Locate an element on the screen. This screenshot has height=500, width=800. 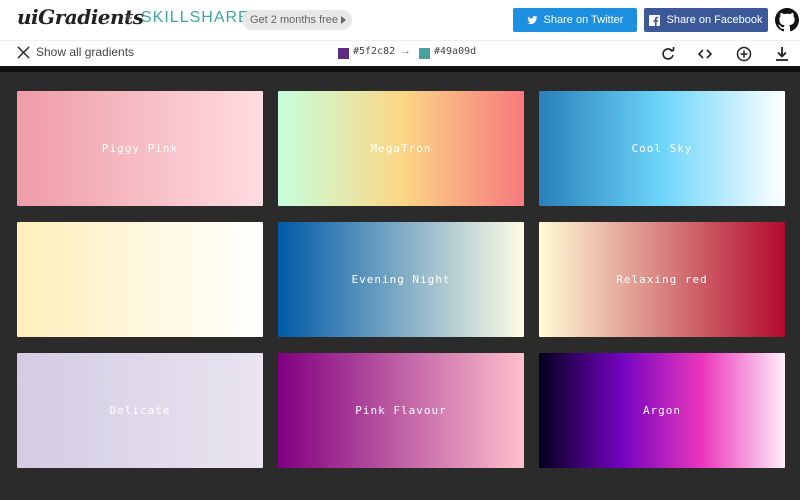
plus-sign: + is located at coordinates (128, 18).